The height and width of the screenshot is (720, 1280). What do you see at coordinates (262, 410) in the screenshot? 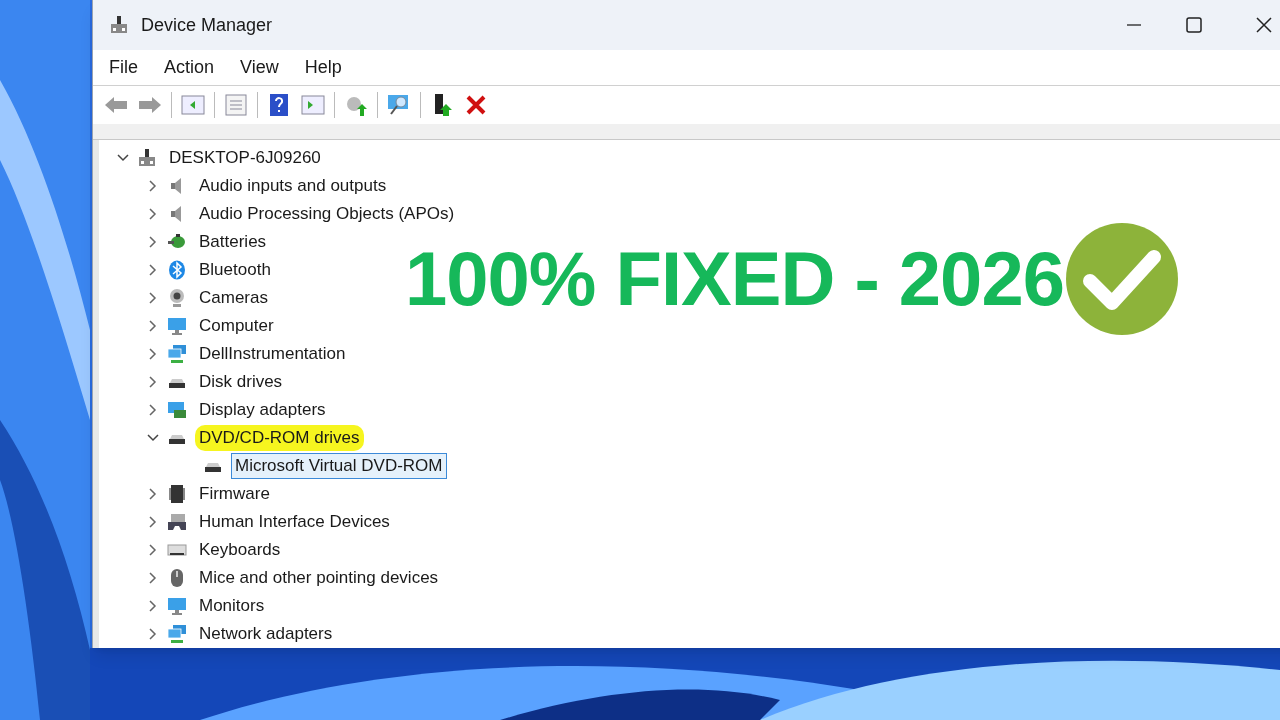
I see `tree-item: Display adapters` at bounding box center [262, 410].